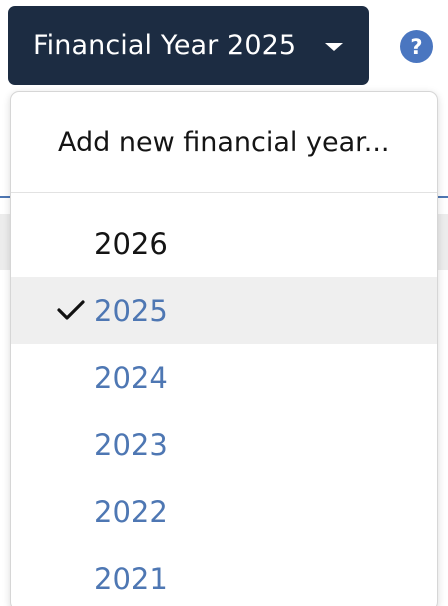  Describe the element at coordinates (71, 310) in the screenshot. I see `check-icon` at that location.